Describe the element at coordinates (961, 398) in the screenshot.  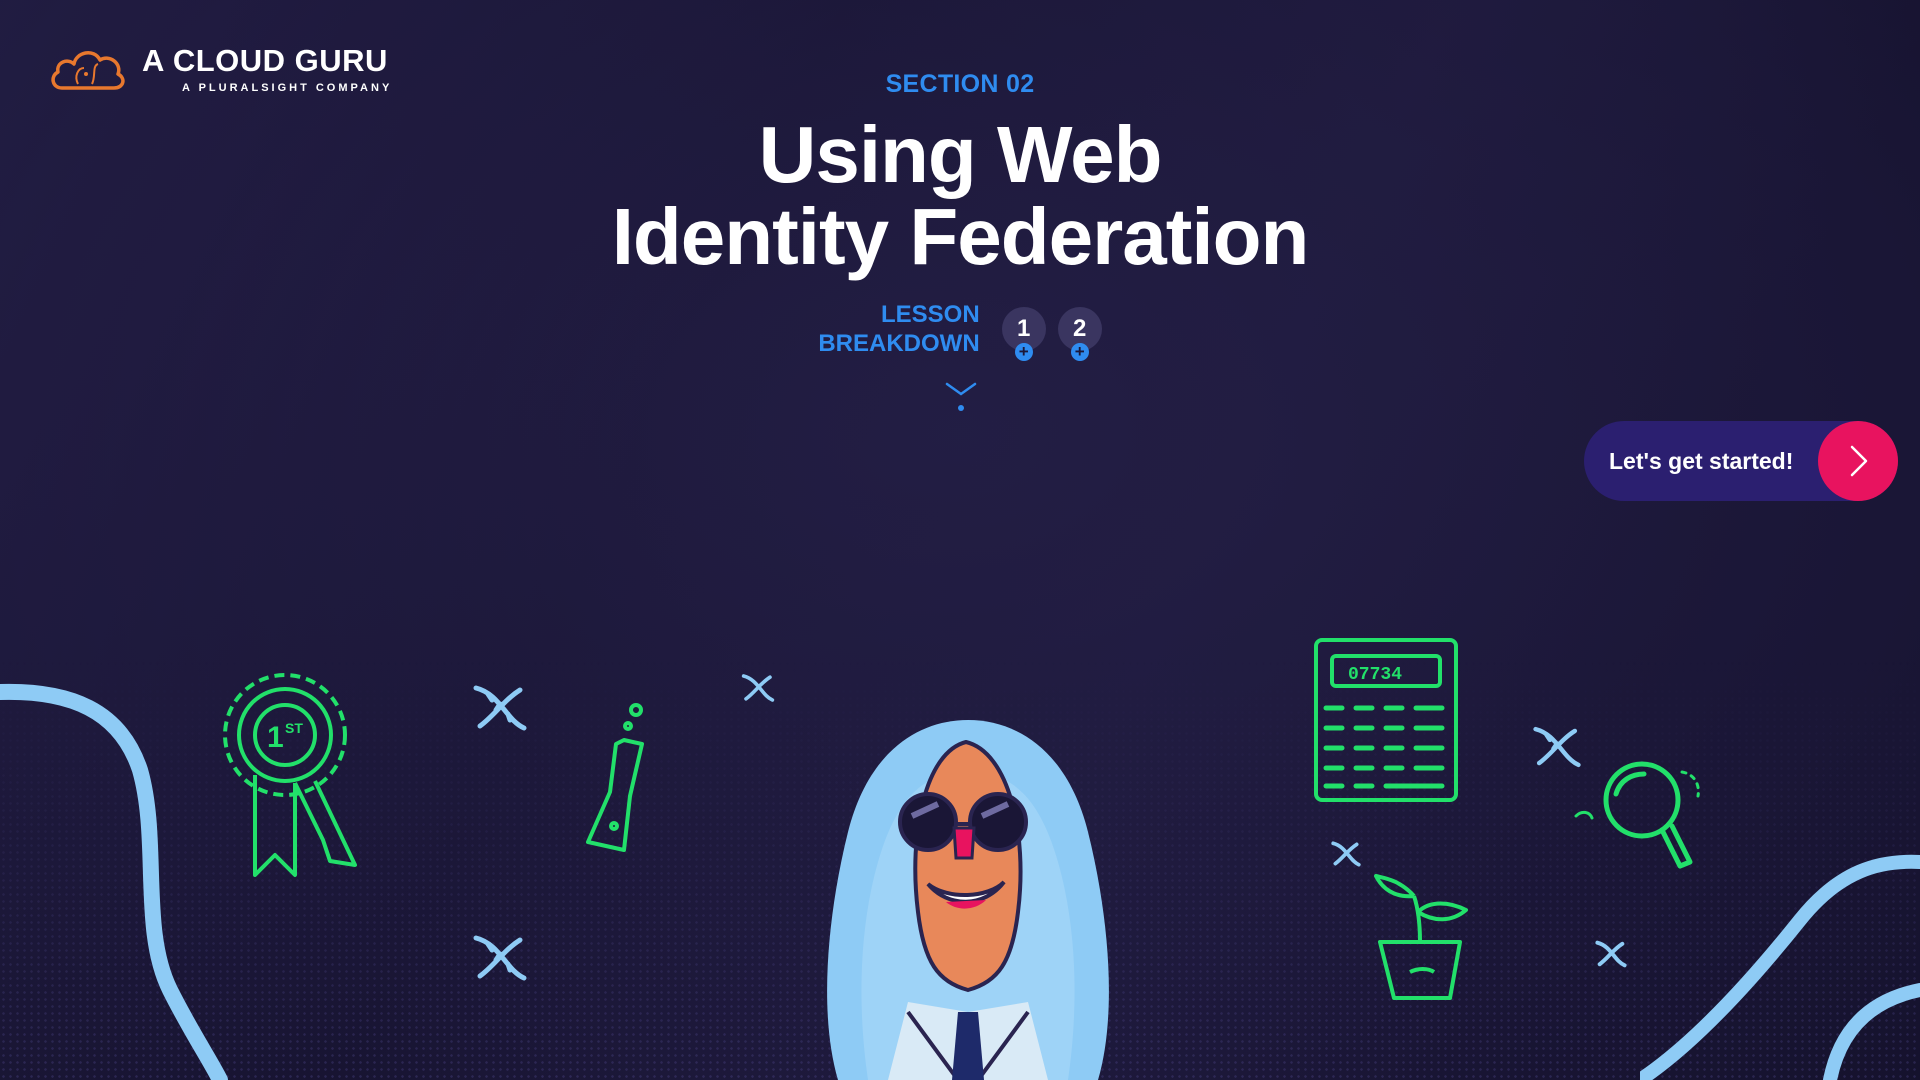
I see `chevron-down-icon` at that location.